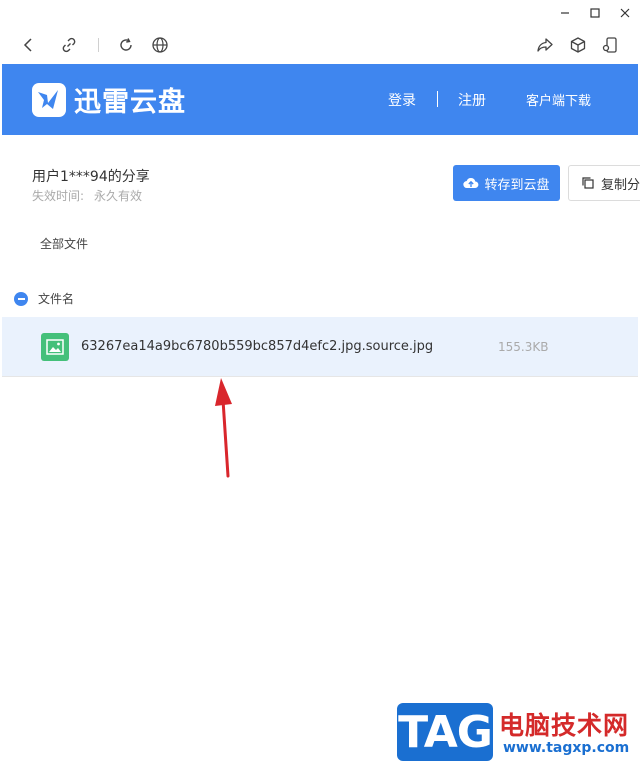 This screenshot has width=640, height=761. I want to click on watermark-url: www.tagxp.com, so click(566, 748).